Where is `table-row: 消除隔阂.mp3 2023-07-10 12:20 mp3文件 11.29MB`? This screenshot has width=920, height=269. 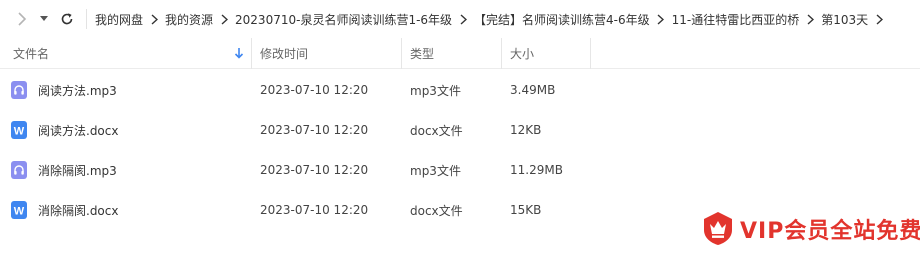
table-row: 消除隔阂.mp3 2023-07-10 12:20 mp3文件 11.29MB is located at coordinates (460, 170).